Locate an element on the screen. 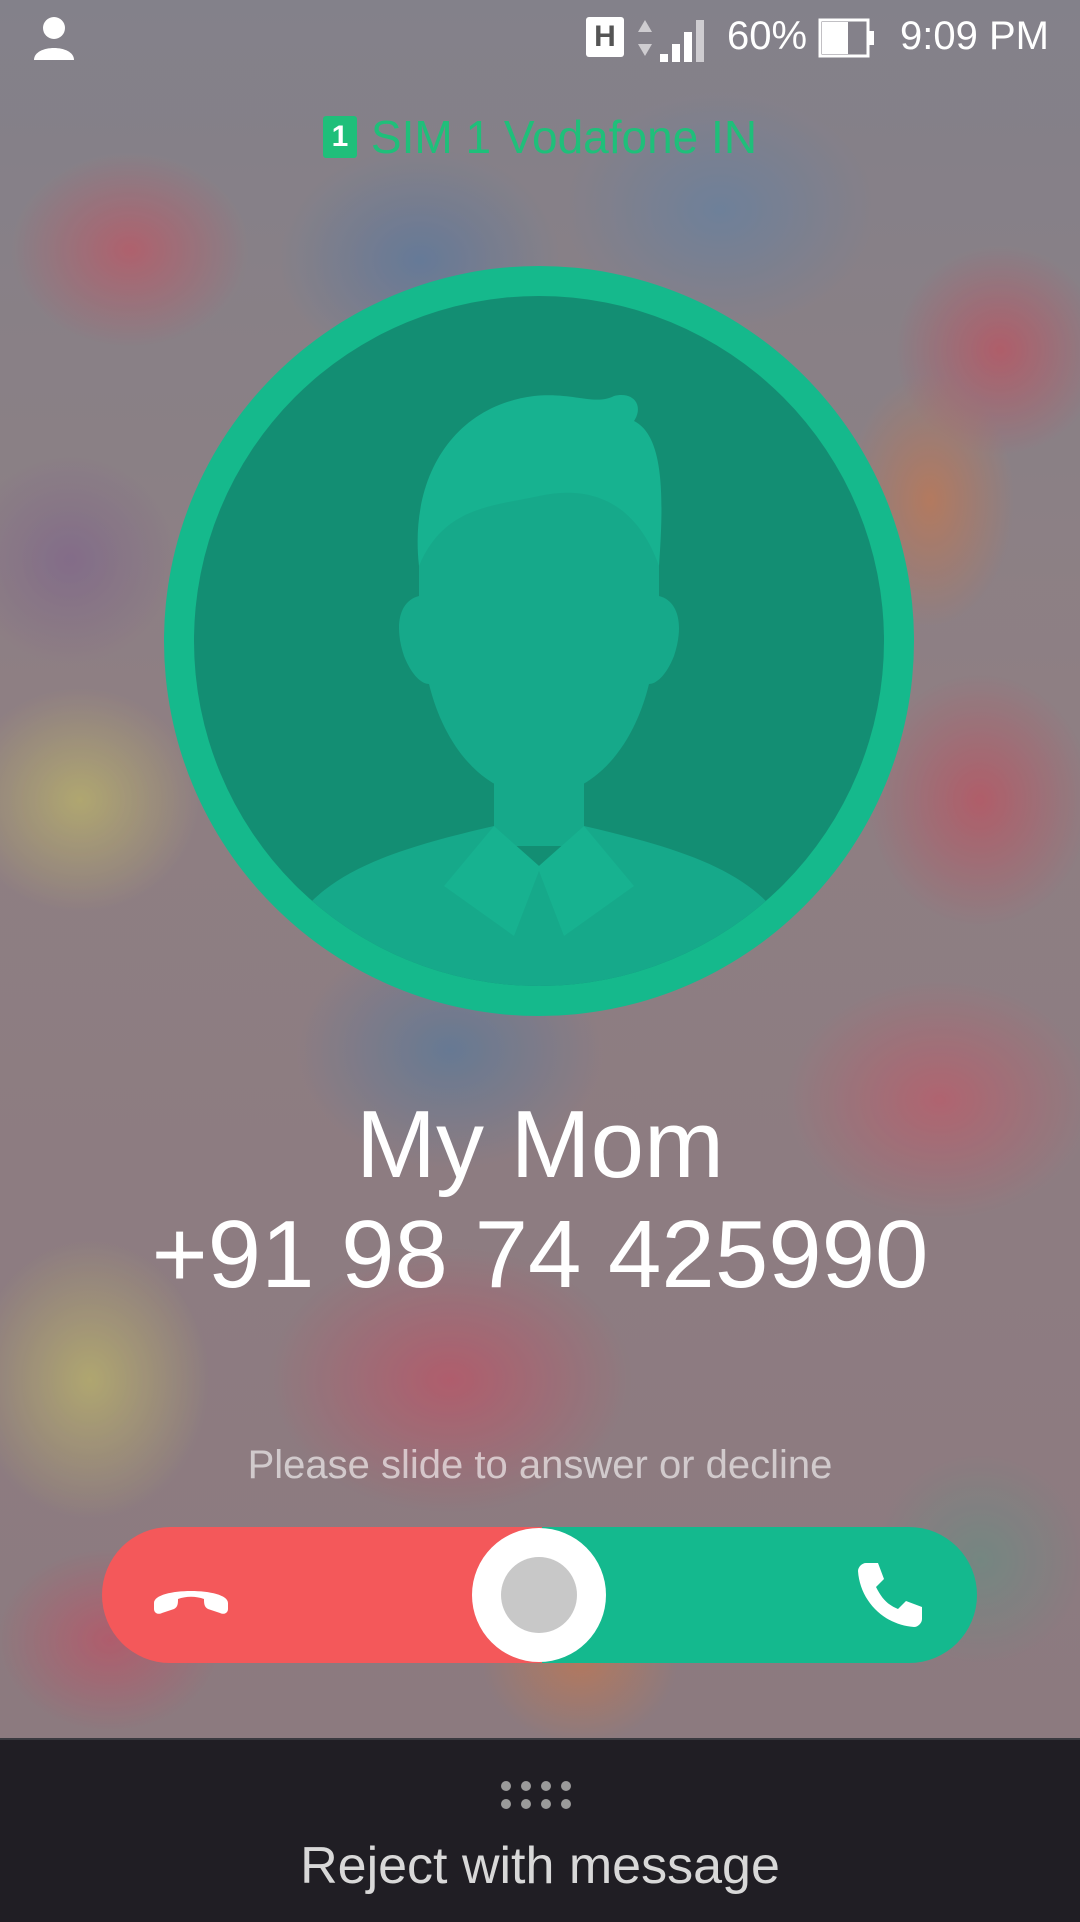  slider-knob is located at coordinates (539, 1595).